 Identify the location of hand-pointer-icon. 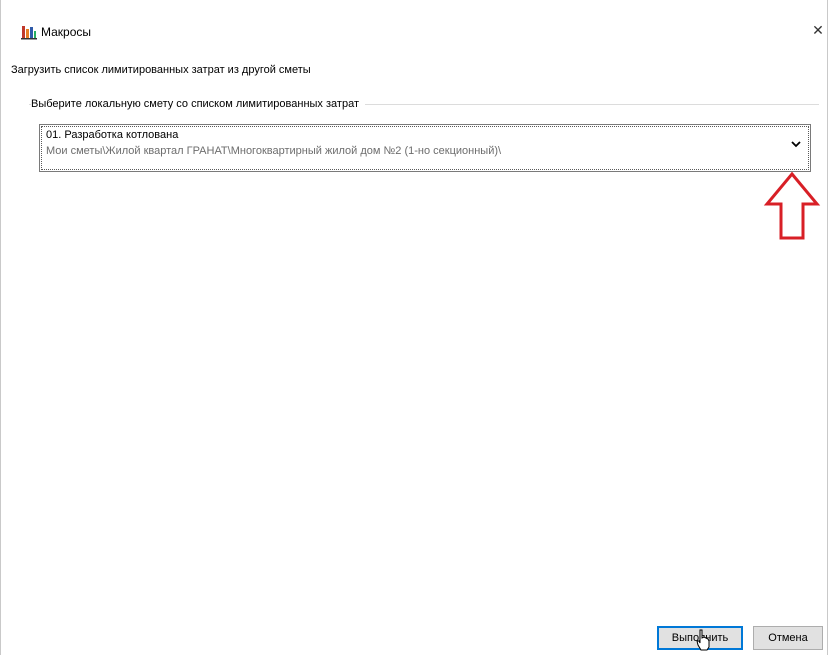
(703, 640).